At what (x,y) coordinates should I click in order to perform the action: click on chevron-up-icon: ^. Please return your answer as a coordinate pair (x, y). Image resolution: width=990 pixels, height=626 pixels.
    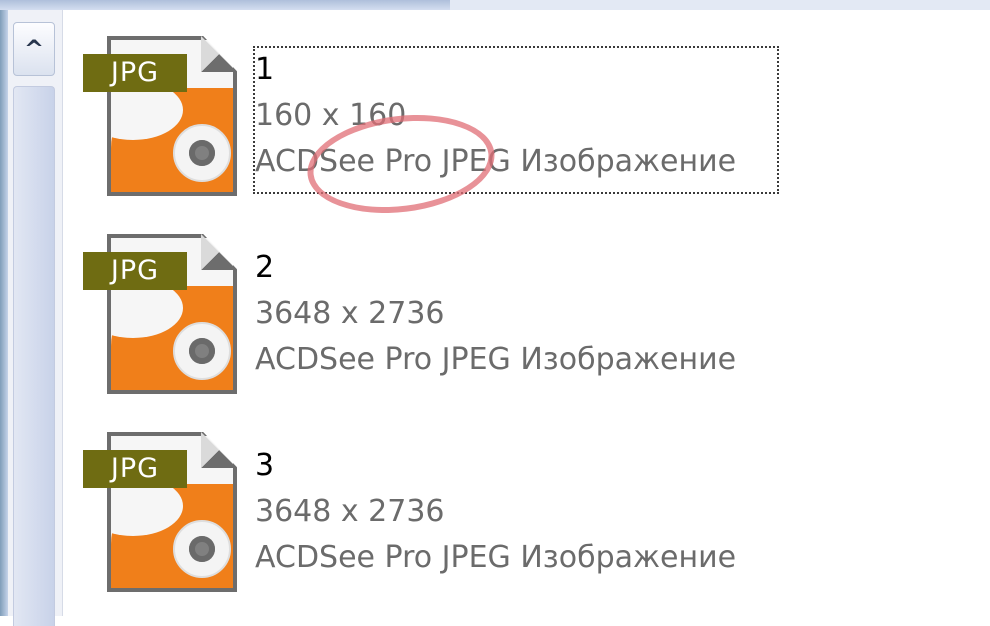
    Looking at the image, I should click on (34, 49).